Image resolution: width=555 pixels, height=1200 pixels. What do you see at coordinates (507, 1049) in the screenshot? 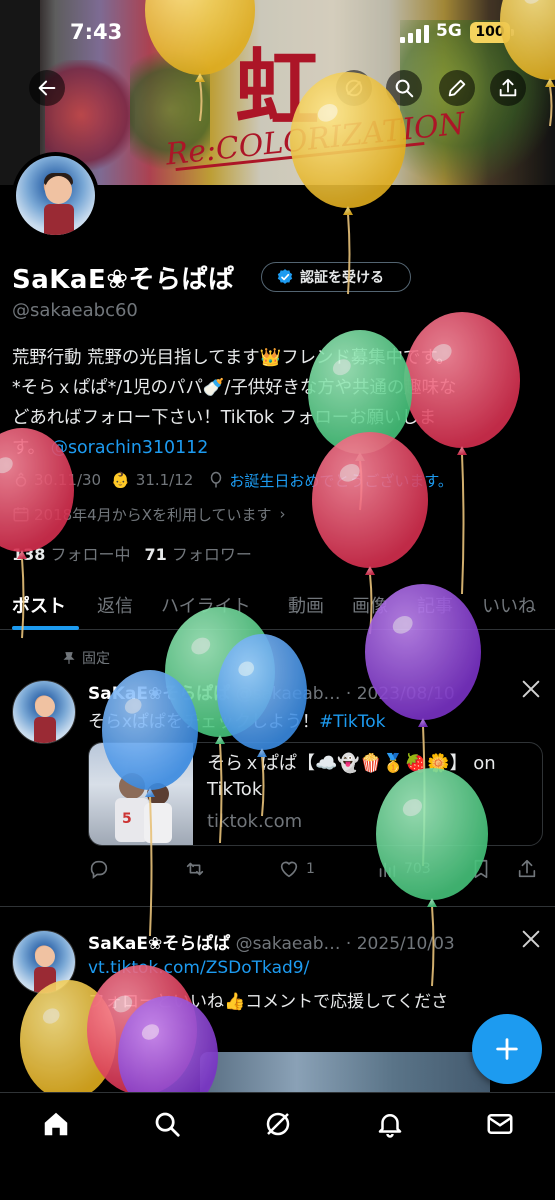
I see `compose-button` at bounding box center [507, 1049].